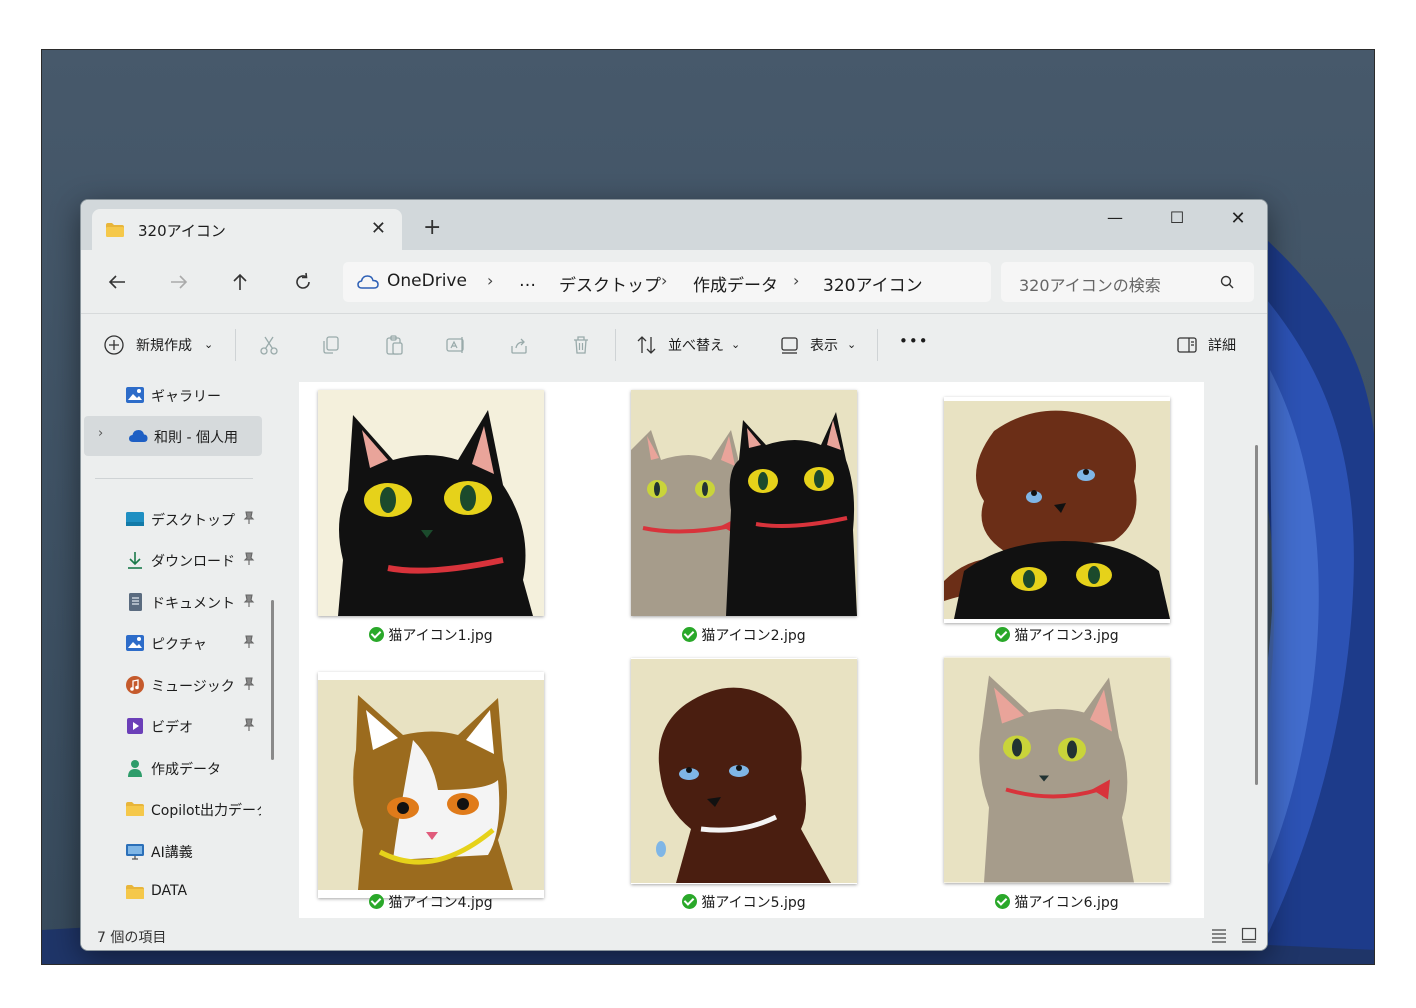 The width and height of the screenshot is (1416, 1008). What do you see at coordinates (114, 345) in the screenshot?
I see `new-plus-icon` at bounding box center [114, 345].